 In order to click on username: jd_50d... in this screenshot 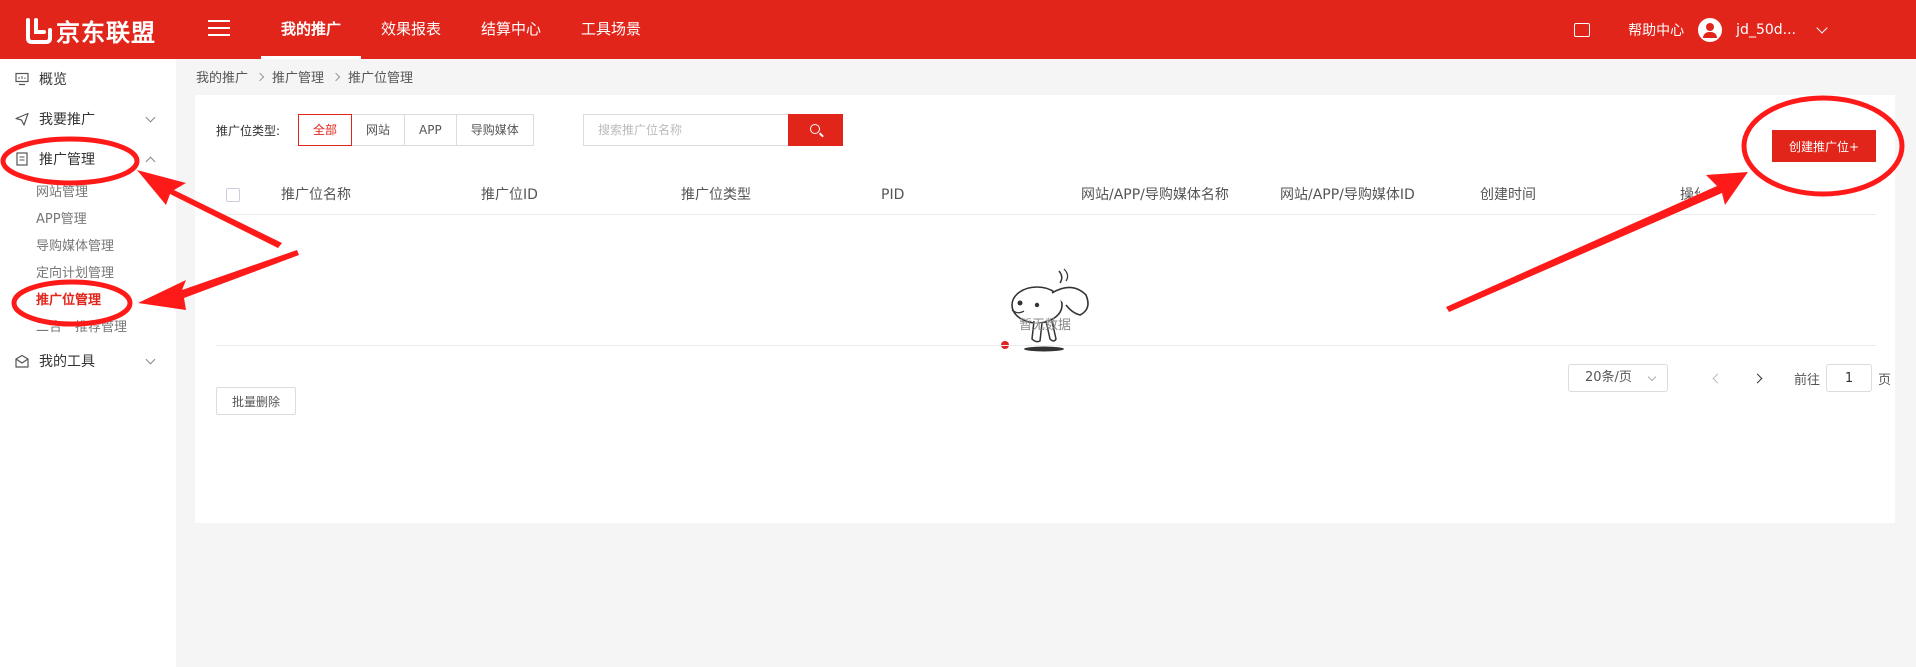, I will do `click(1766, 30)`.